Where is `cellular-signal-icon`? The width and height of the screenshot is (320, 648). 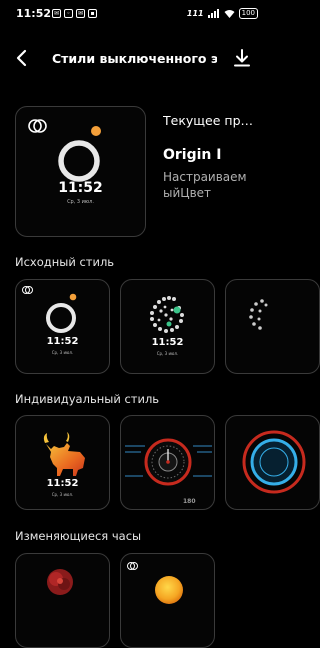
cellular-signal-icon is located at coordinates (213, 13).